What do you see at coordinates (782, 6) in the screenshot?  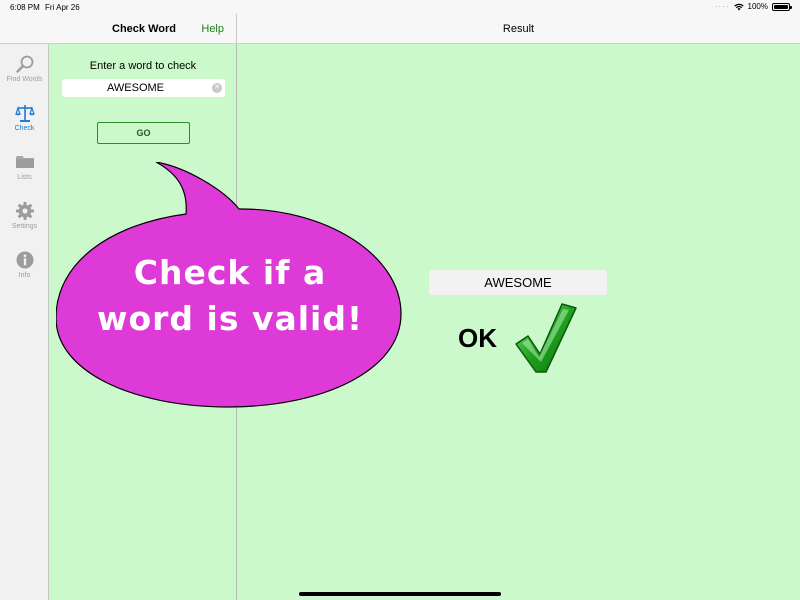 I see `battery-icon` at bounding box center [782, 6].